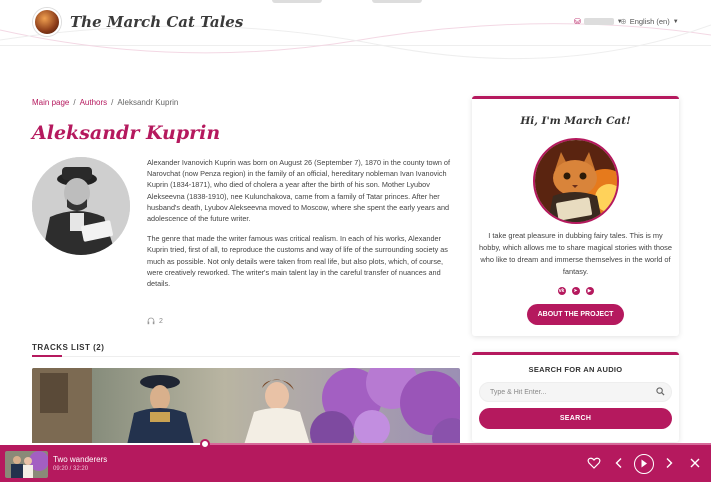 Image resolution: width=711 pixels, height=482 pixels. I want to click on page-title: Aleksandr Kuprin, so click(126, 133).